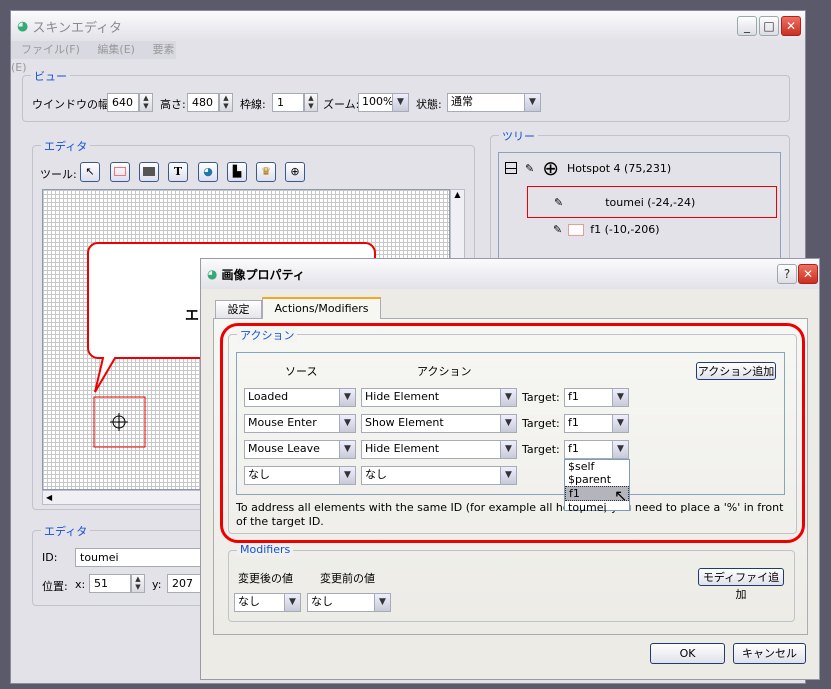 This screenshot has width=831, height=689. Describe the element at coordinates (237, 172) in the screenshot. I see `button-image-icon: ▙` at that location.